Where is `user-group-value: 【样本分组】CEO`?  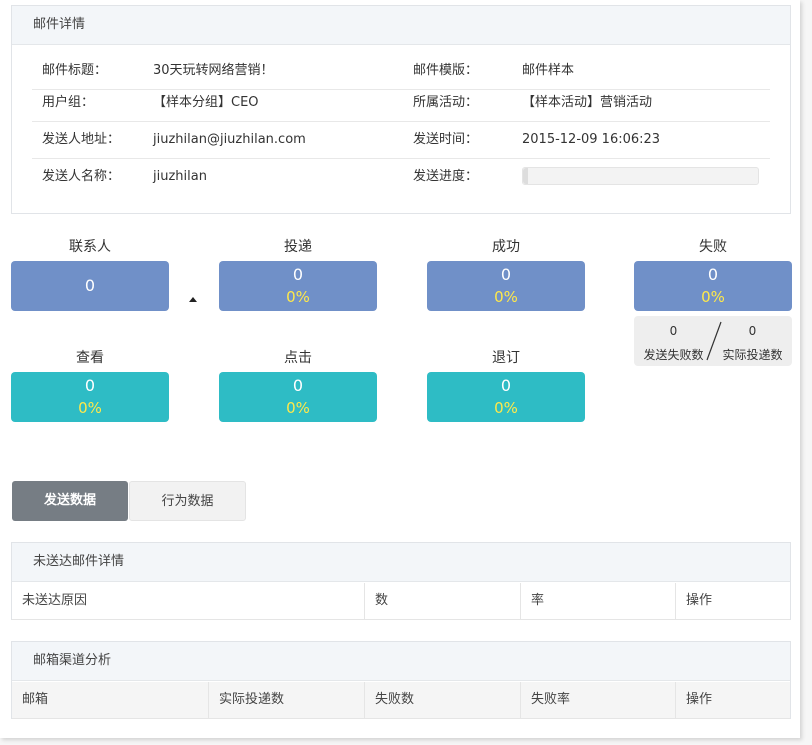
user-group-value: 【样本分组】CEO is located at coordinates (206, 102).